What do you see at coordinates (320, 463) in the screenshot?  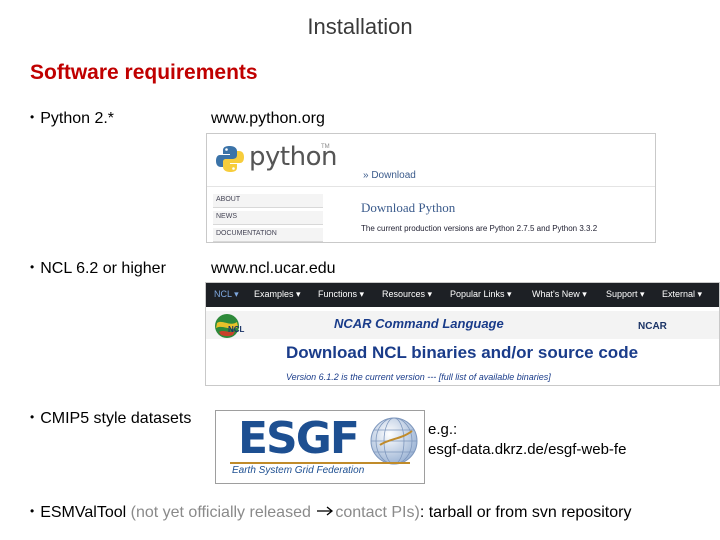 I see `esgf-divider` at bounding box center [320, 463].